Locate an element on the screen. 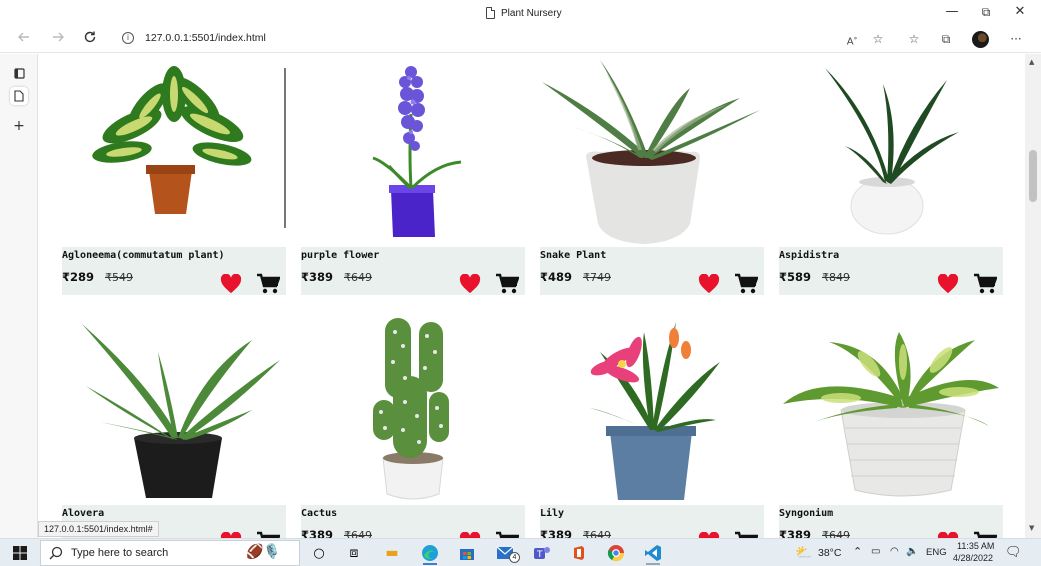 The width and height of the screenshot is (1041, 566). chrome-icon is located at coordinates (616, 553).